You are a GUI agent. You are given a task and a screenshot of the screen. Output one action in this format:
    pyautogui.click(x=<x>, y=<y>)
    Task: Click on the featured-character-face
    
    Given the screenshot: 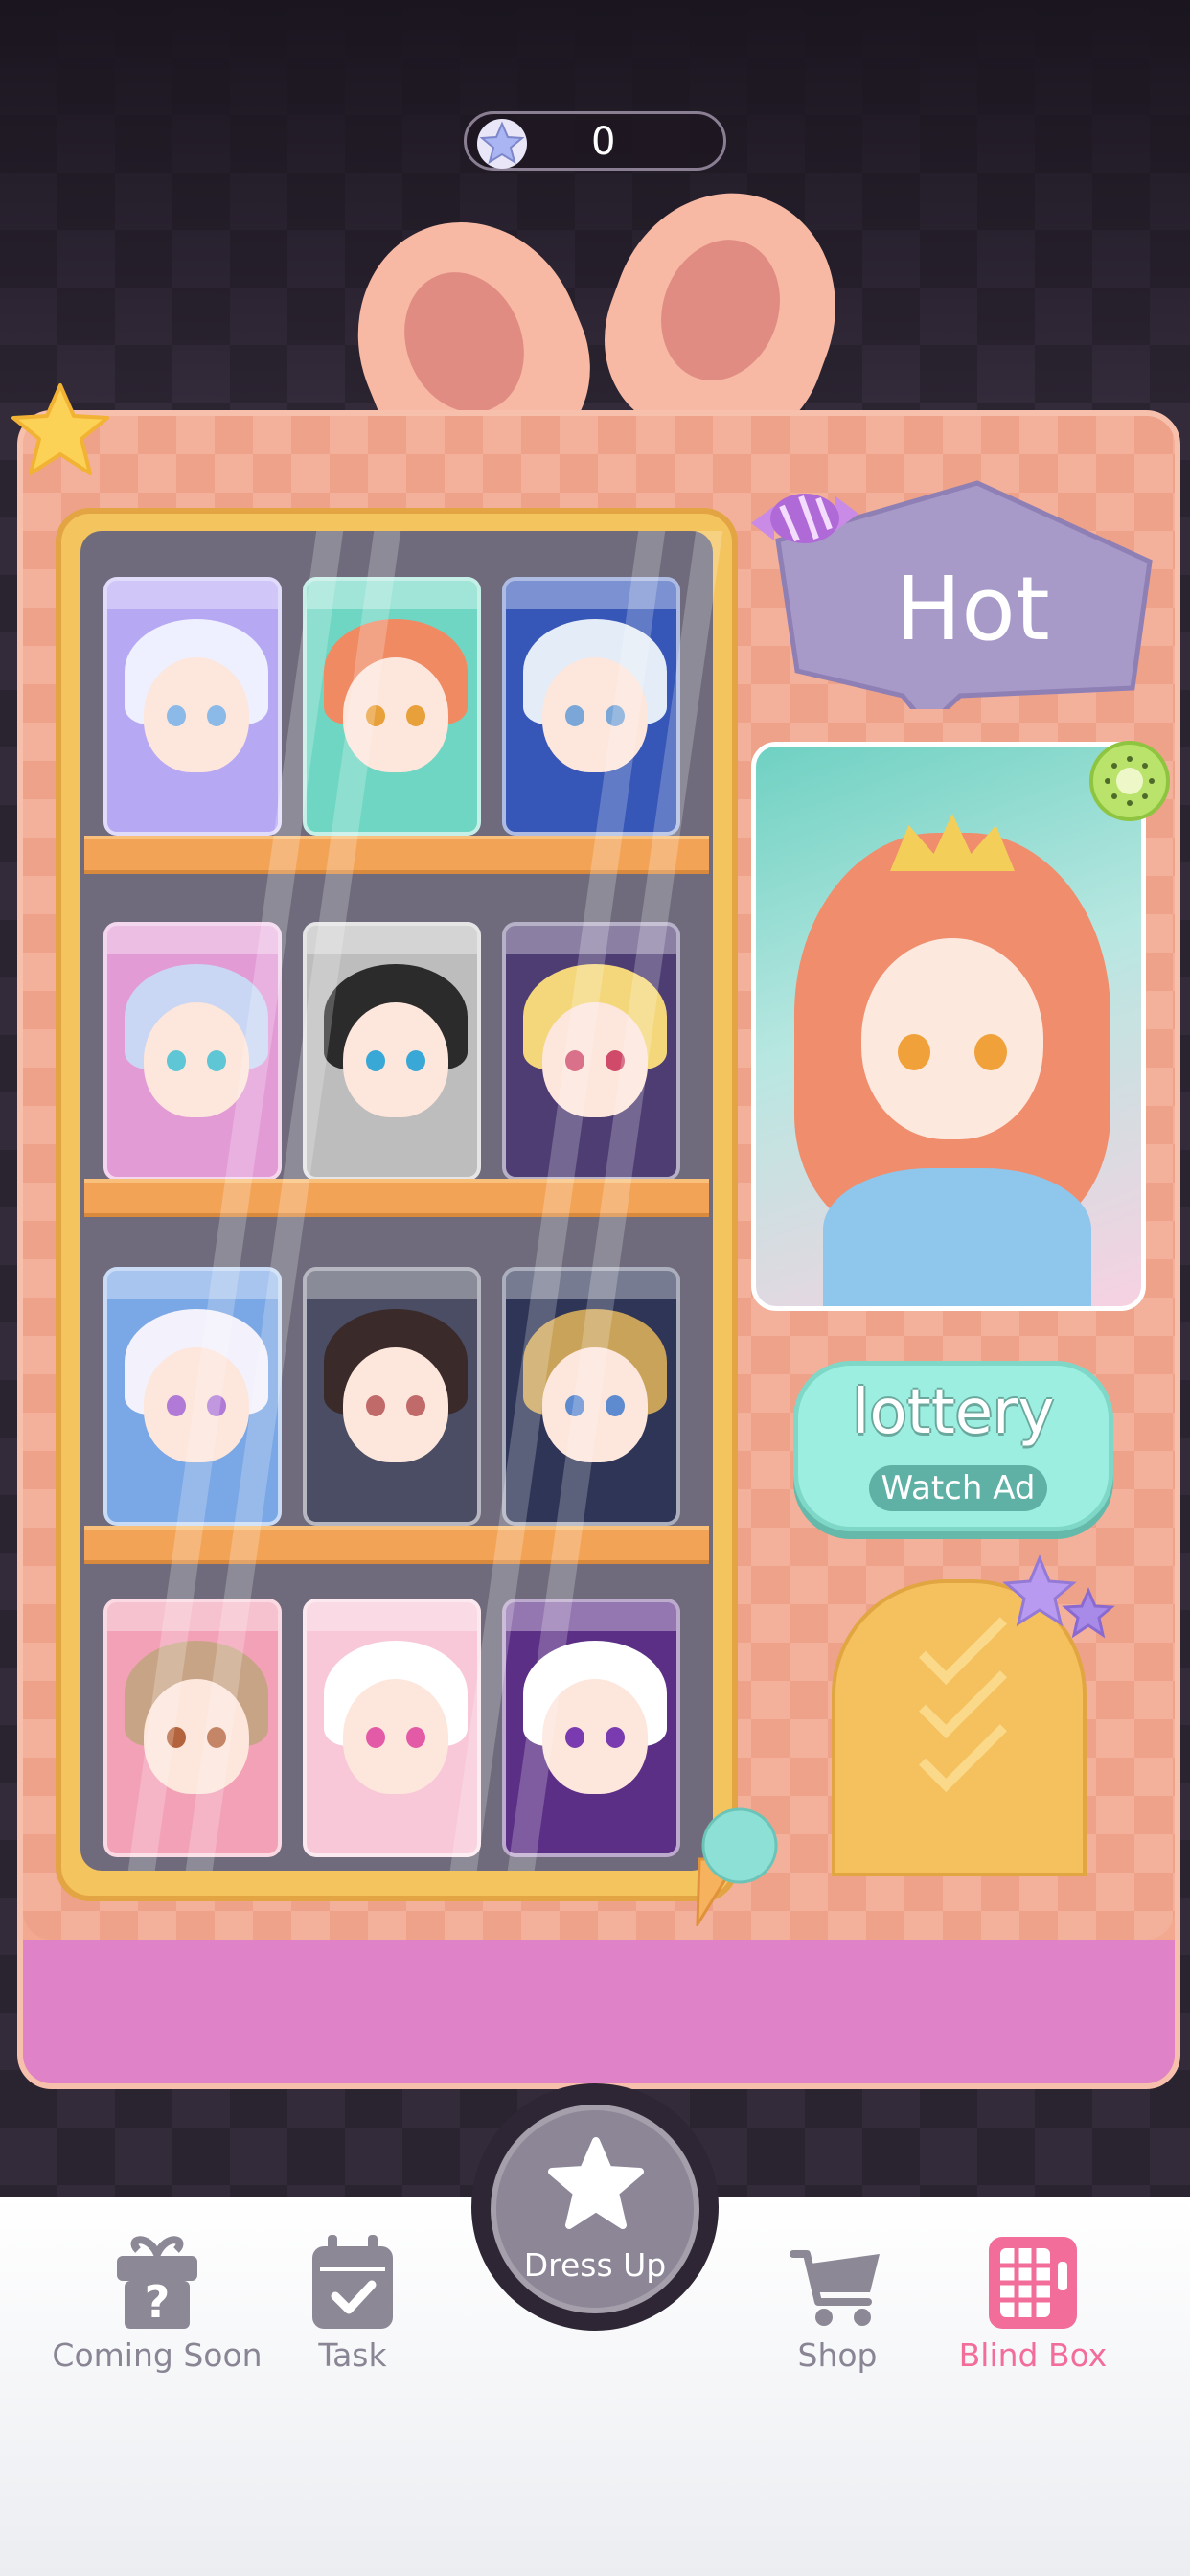 What is the action you would take?
    pyautogui.click(x=952, y=1038)
    